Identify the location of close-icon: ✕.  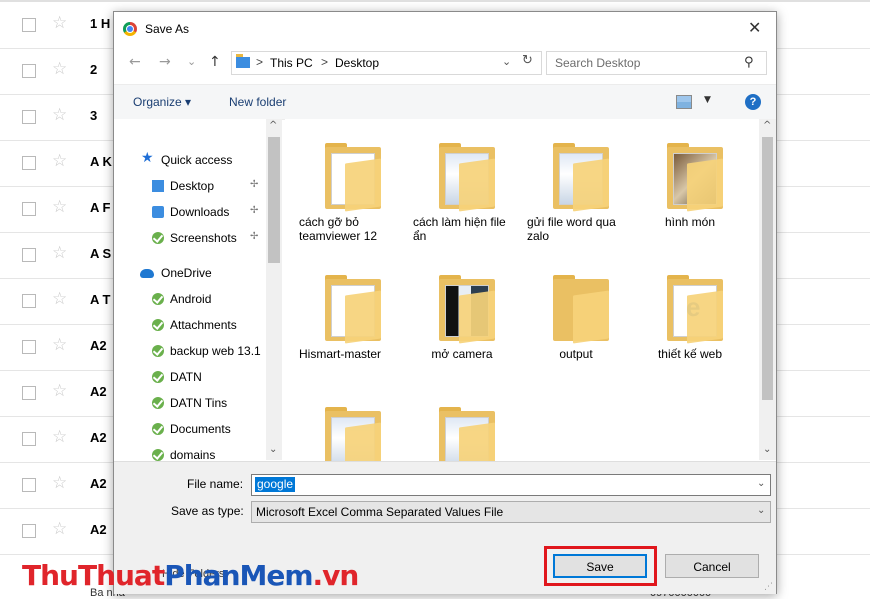
(754, 27).